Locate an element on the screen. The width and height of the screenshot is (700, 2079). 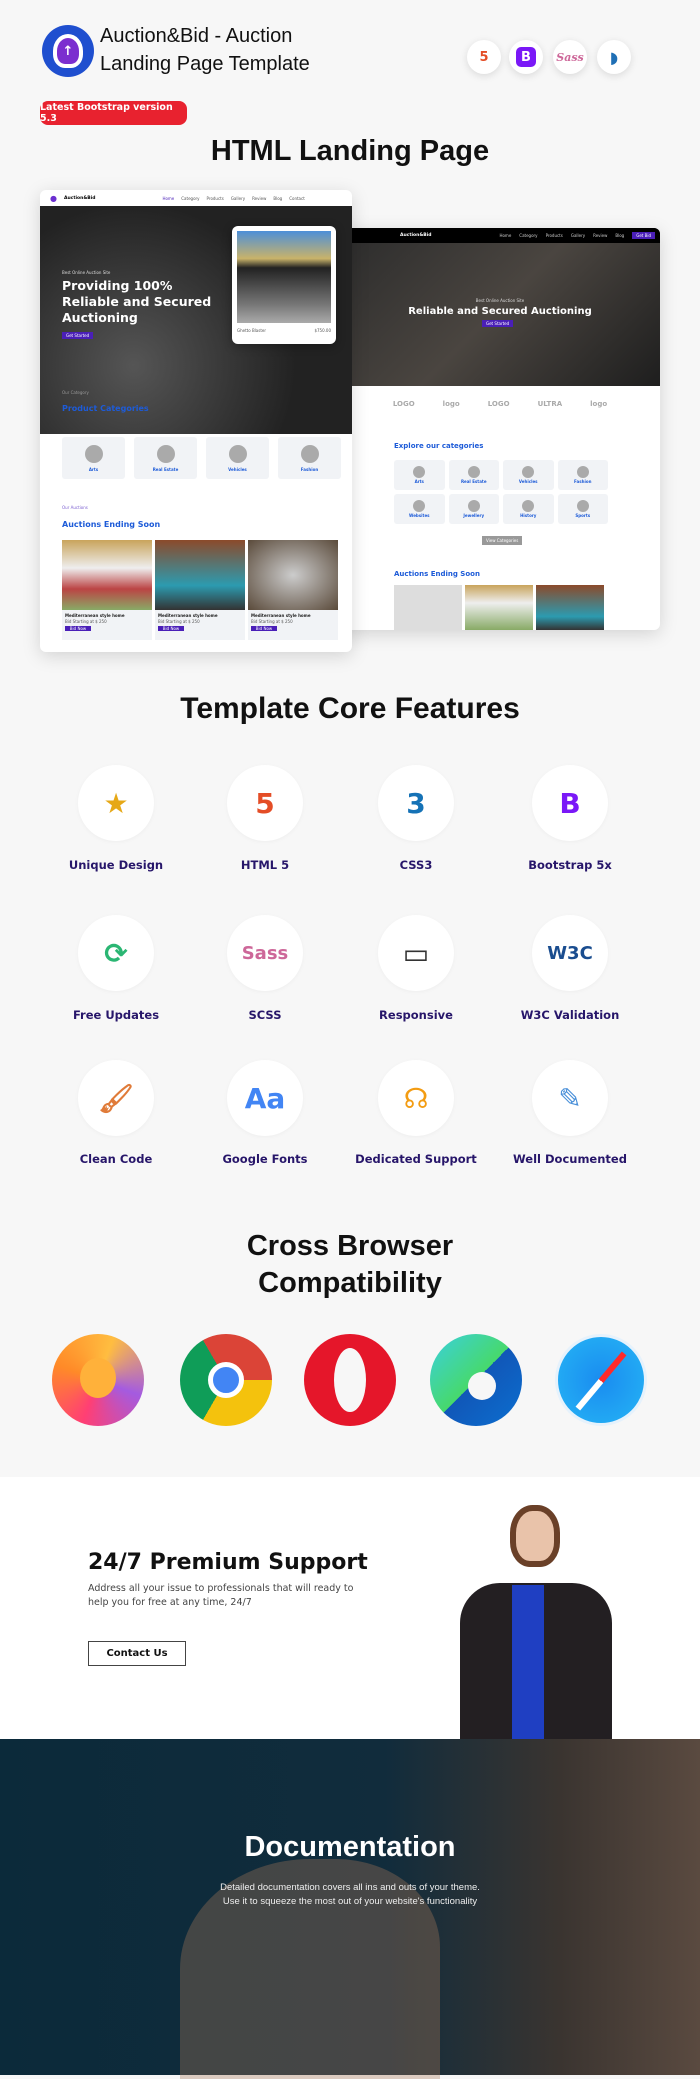
feature-item: Aa Google Fonts is located at coordinates (265, 1113).